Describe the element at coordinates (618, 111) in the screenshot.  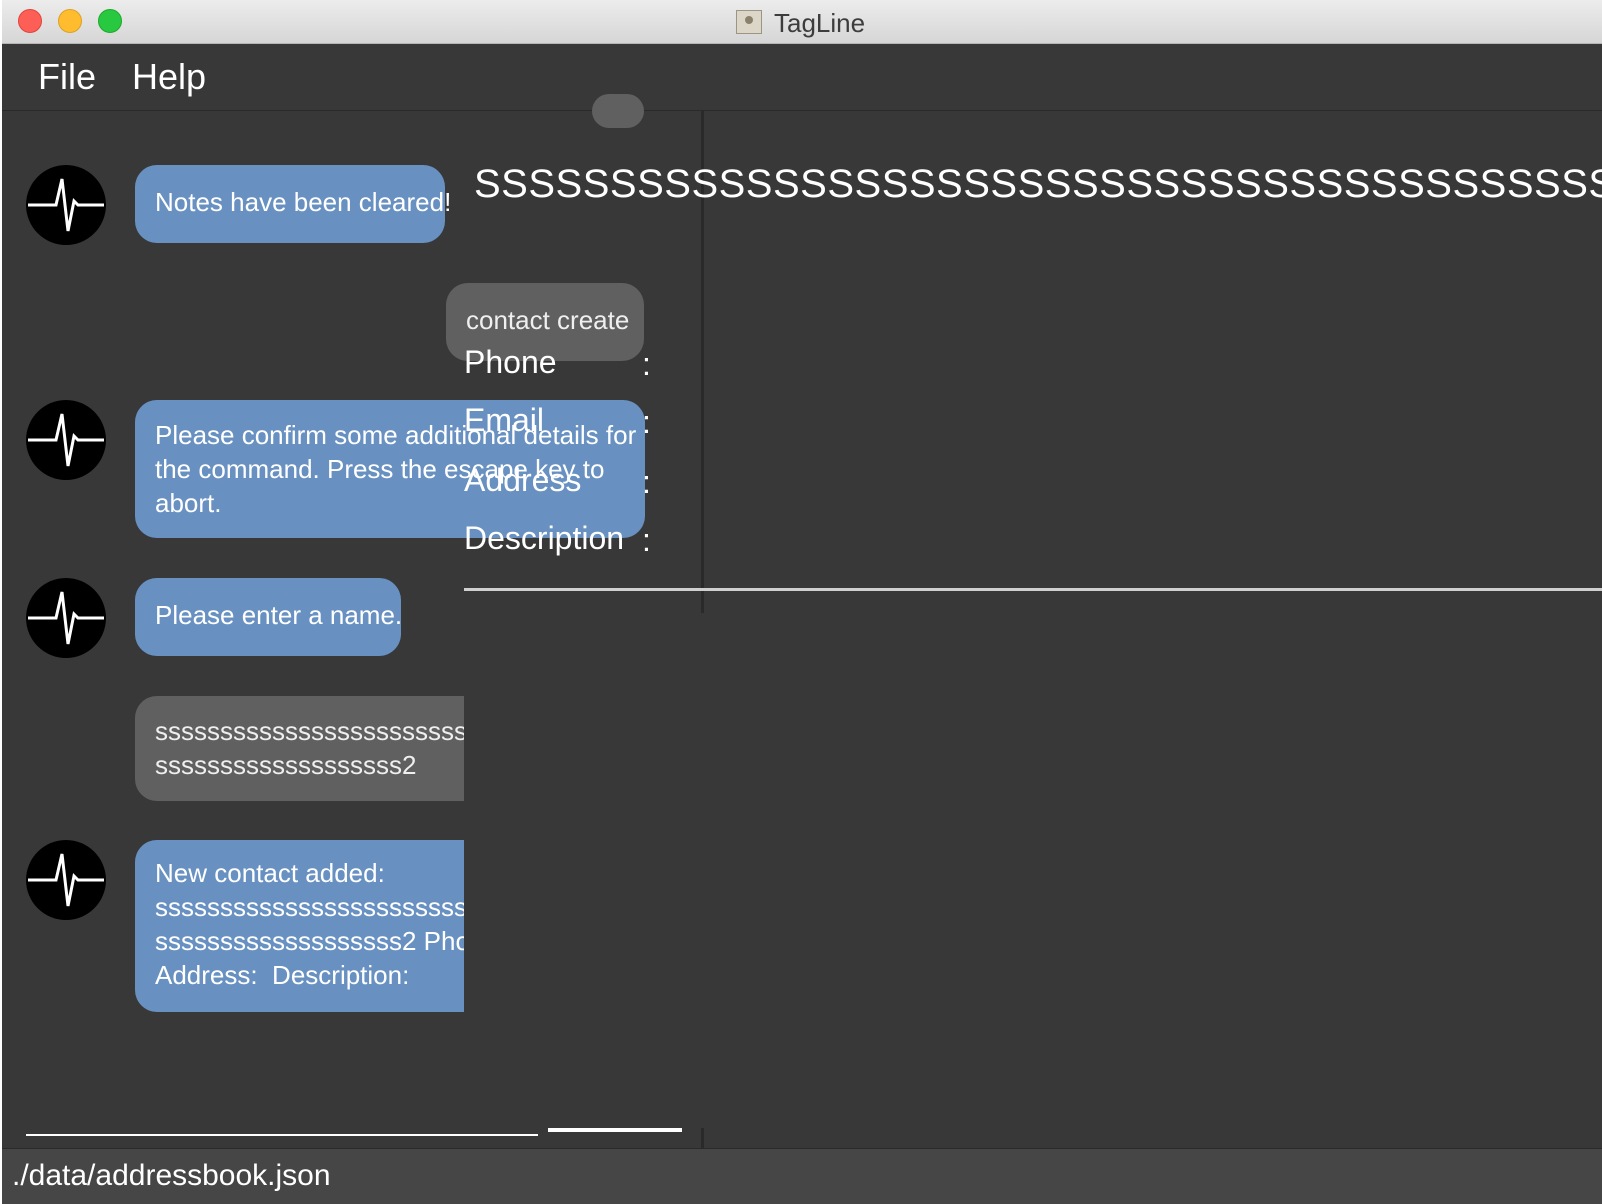
I see `chat-bubble-partial` at that location.